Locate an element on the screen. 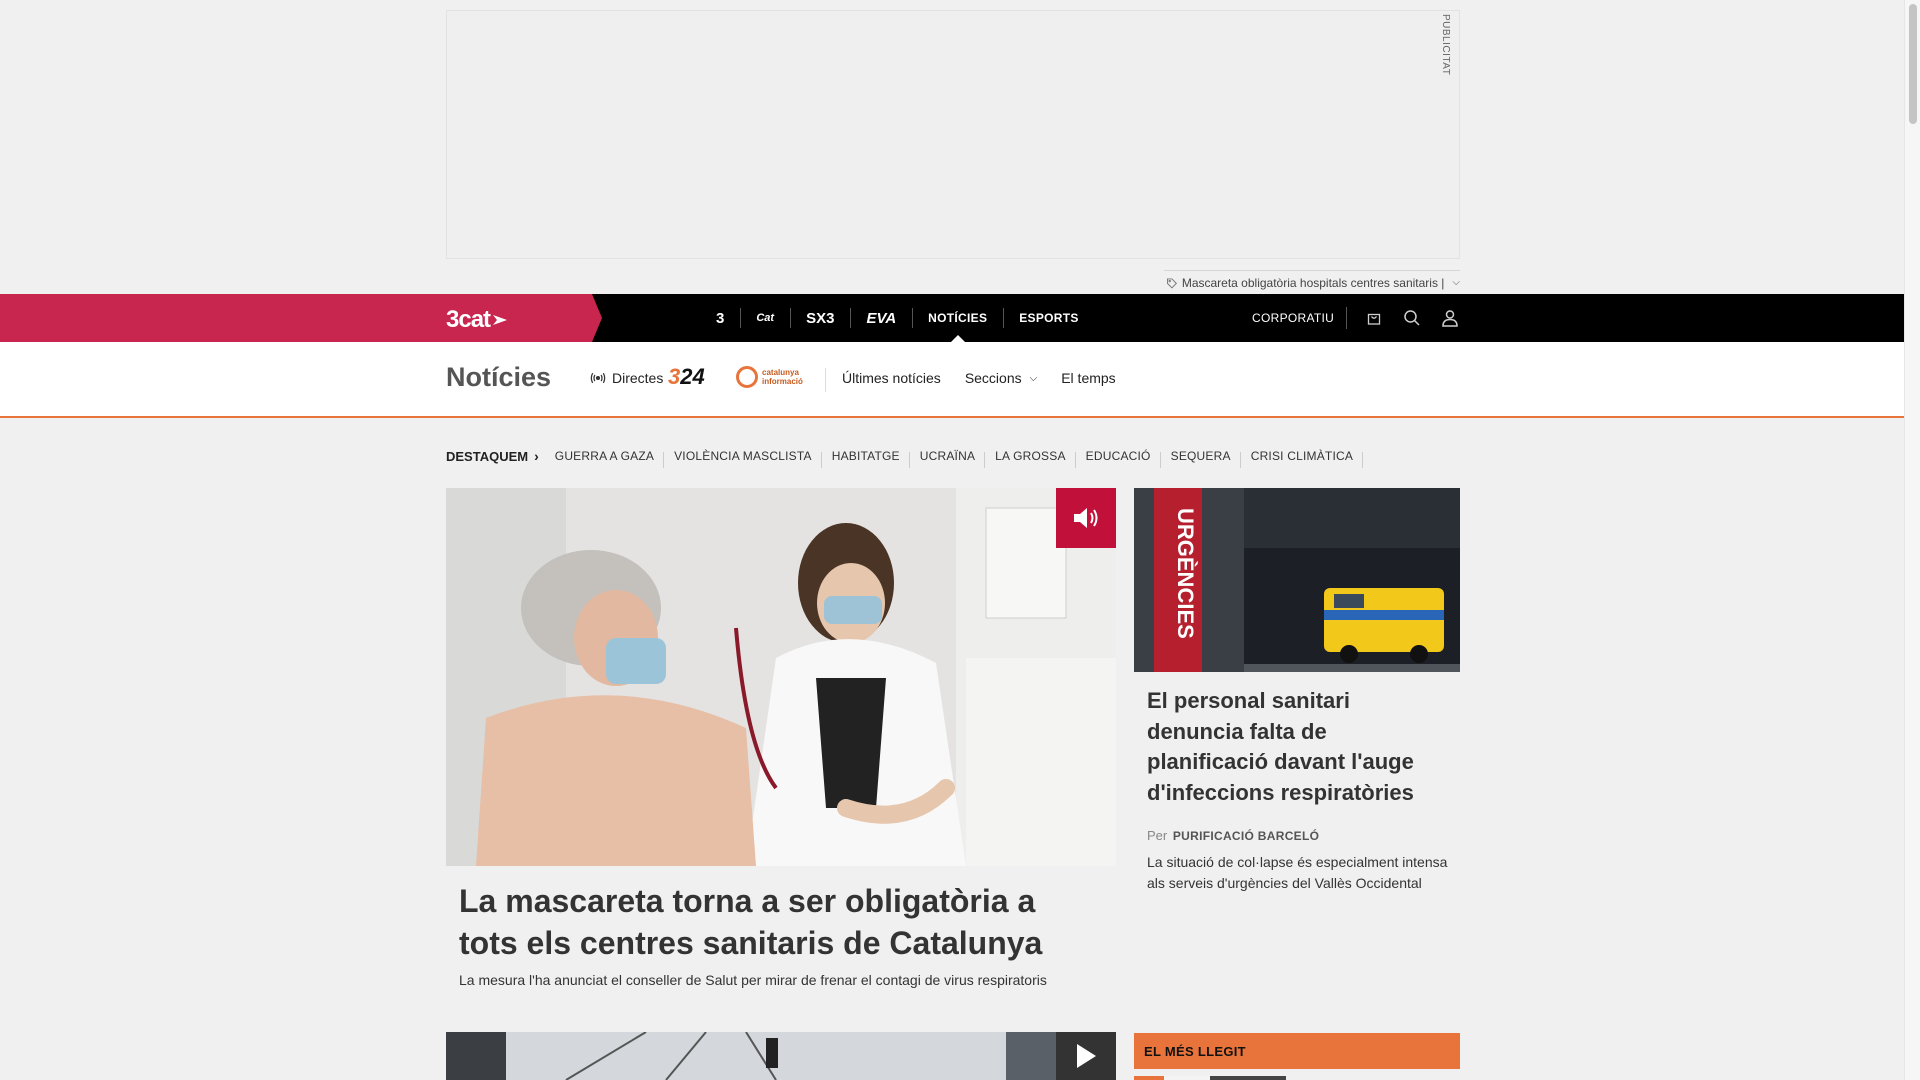  channel-noticies-label: NOTÍCIES is located at coordinates (958, 318).